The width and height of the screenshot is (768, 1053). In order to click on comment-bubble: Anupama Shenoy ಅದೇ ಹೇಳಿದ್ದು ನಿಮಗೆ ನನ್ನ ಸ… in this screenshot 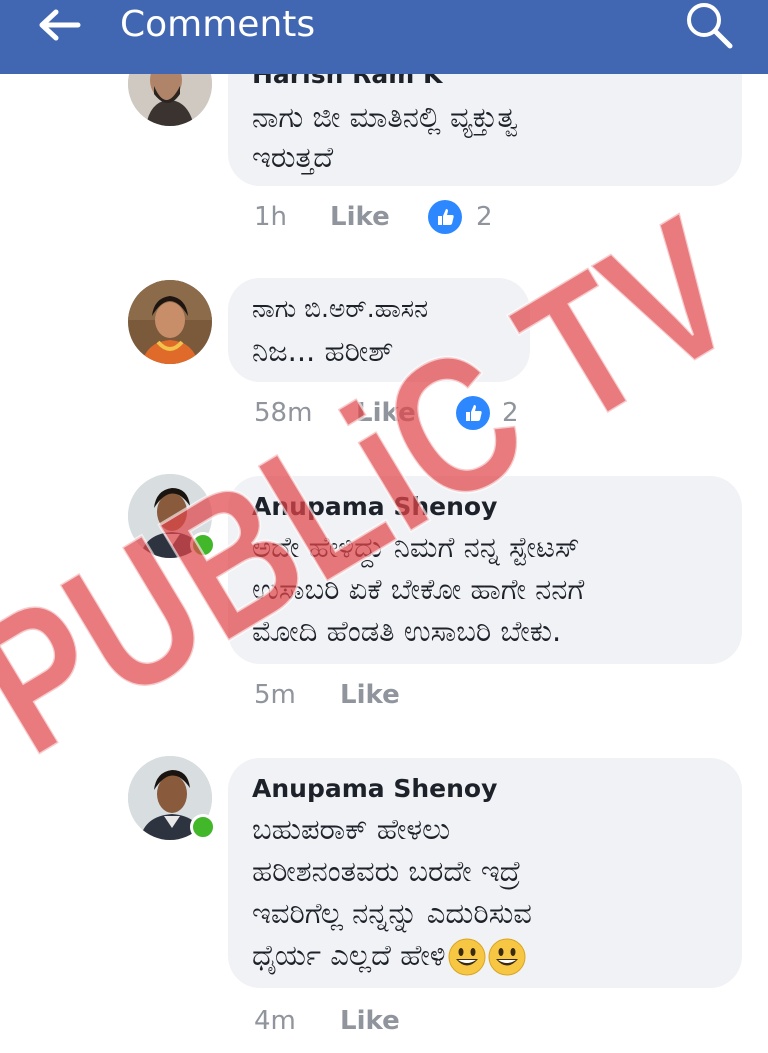, I will do `click(485, 570)`.